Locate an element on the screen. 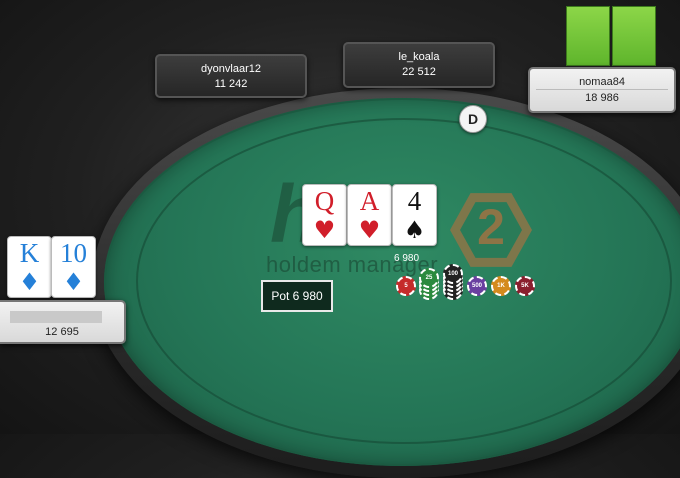 This screenshot has width=680, height=478. hidden-player-name is located at coordinates (56, 317).